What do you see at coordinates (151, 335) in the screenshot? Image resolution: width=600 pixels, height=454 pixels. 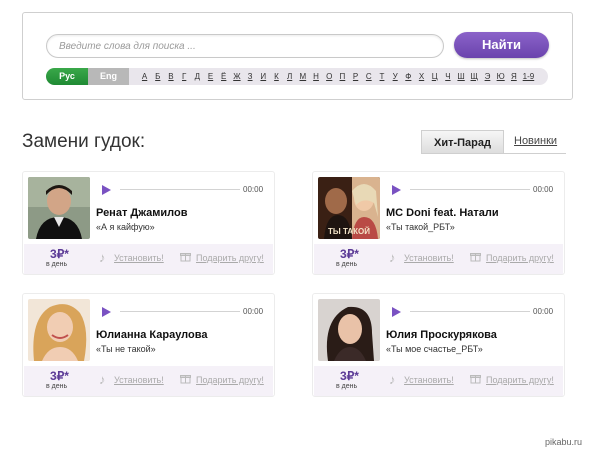 I see `artist-name: Юлианна Караулова` at bounding box center [151, 335].